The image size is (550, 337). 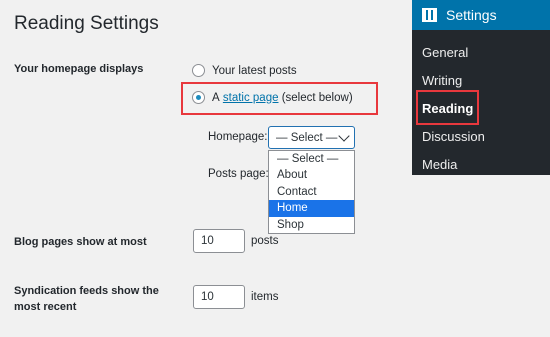 What do you see at coordinates (265, 297) in the screenshot?
I see `syndication-unit: items` at bounding box center [265, 297].